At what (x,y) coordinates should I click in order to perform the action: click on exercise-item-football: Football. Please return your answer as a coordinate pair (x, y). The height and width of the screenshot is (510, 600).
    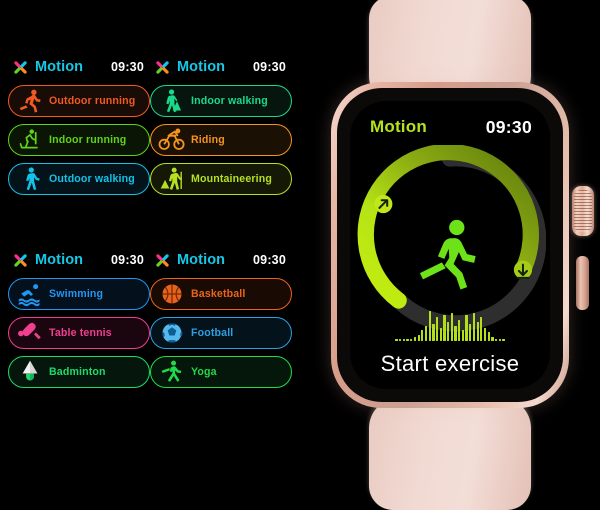
    Looking at the image, I should click on (221, 333).